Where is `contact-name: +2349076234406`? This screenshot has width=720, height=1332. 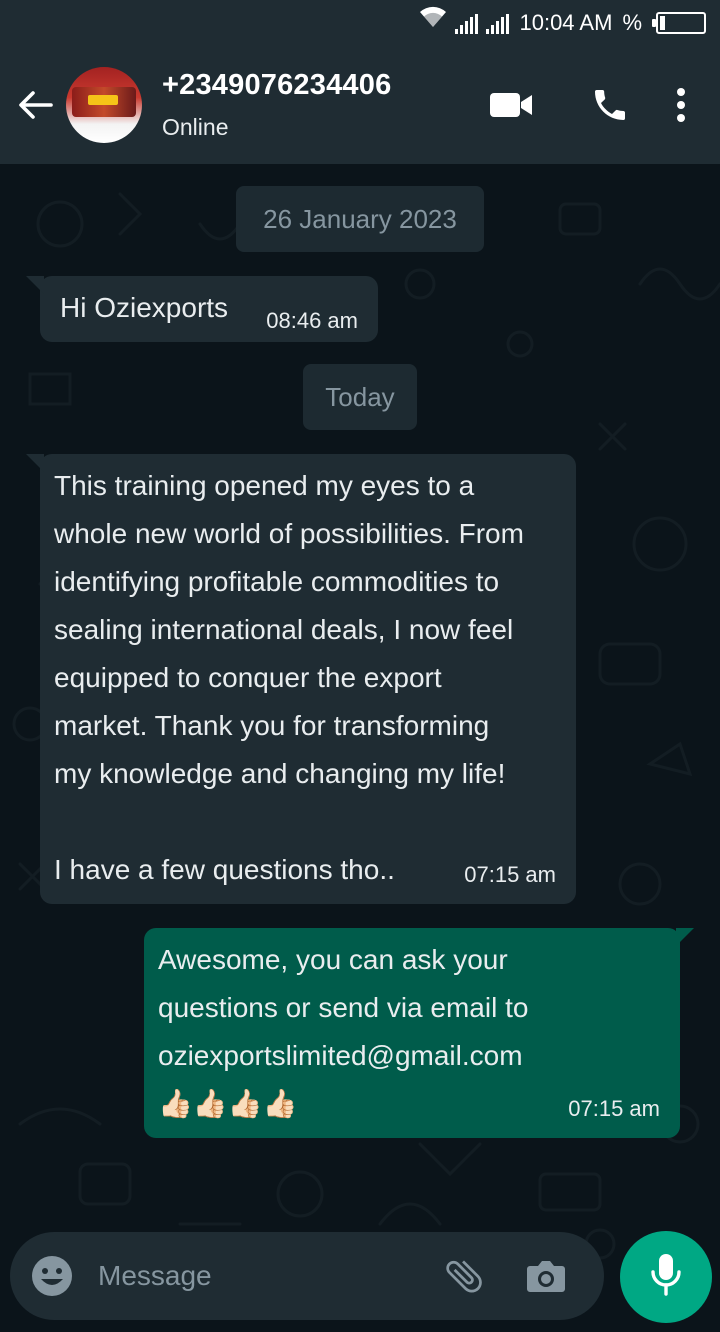 contact-name: +2349076234406 is located at coordinates (277, 85).